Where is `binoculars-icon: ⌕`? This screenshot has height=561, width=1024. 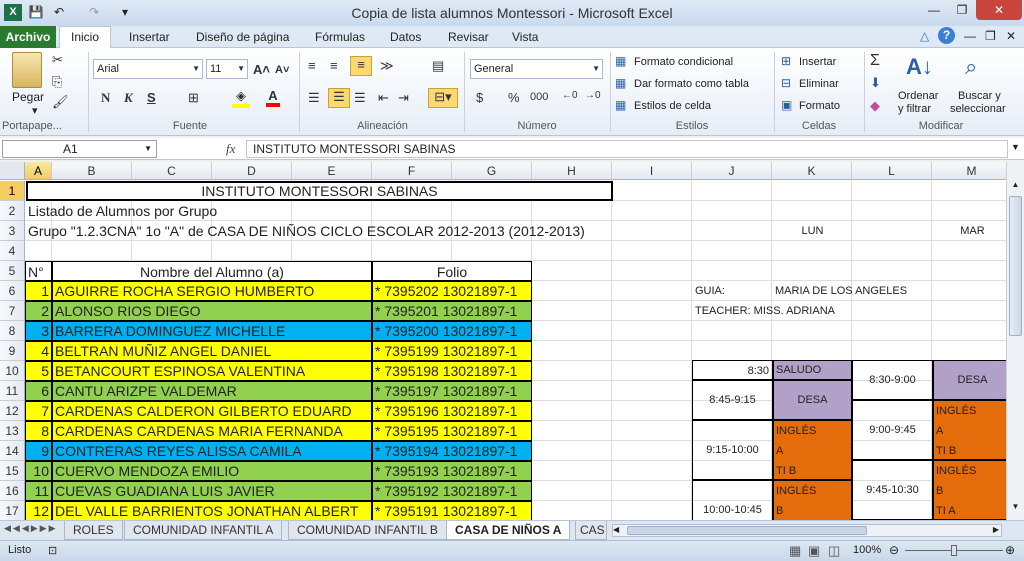
binoculars-icon: ⌕ is located at coordinates (971, 67).